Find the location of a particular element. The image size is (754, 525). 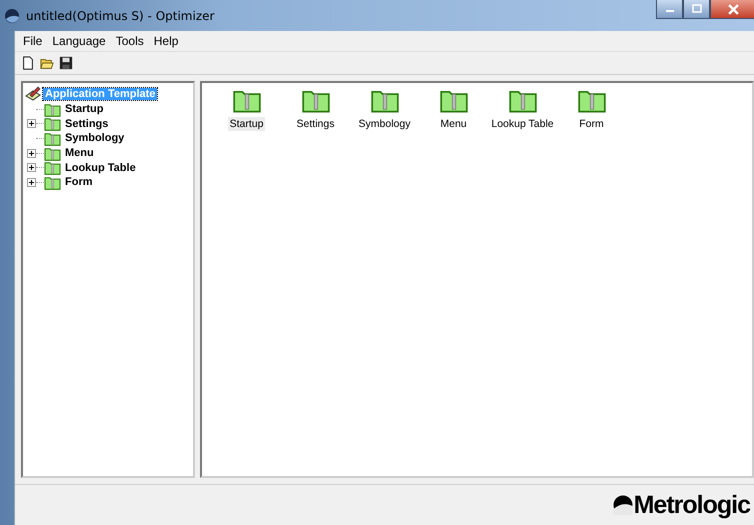

pencil-book-icon is located at coordinates (33, 94).